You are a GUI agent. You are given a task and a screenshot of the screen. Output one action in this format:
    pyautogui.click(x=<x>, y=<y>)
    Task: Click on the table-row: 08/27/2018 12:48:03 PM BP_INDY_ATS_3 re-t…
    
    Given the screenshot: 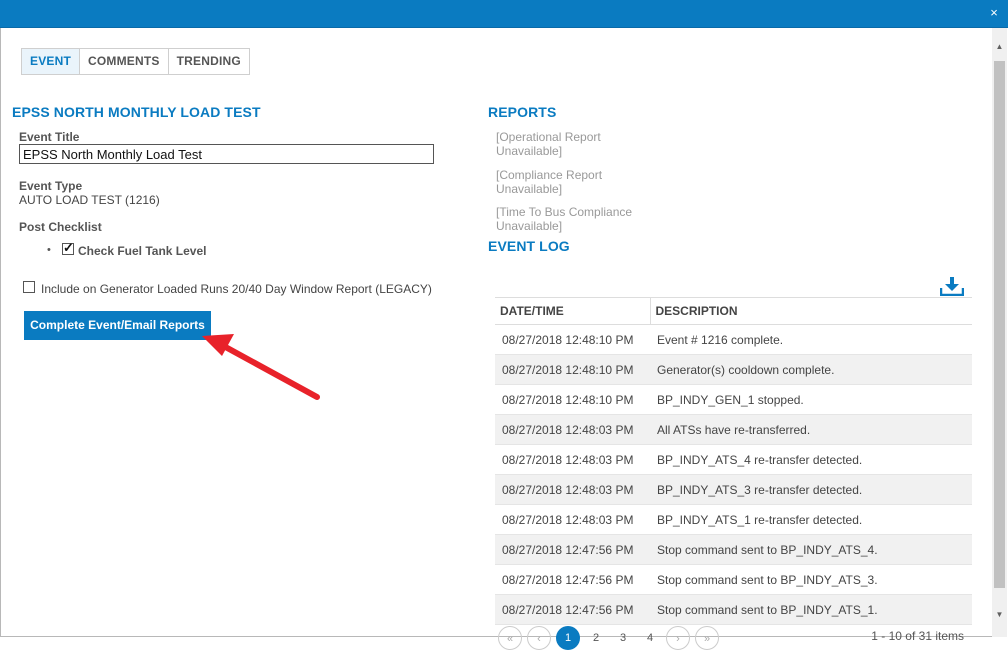 What is the action you would take?
    pyautogui.click(x=733, y=489)
    